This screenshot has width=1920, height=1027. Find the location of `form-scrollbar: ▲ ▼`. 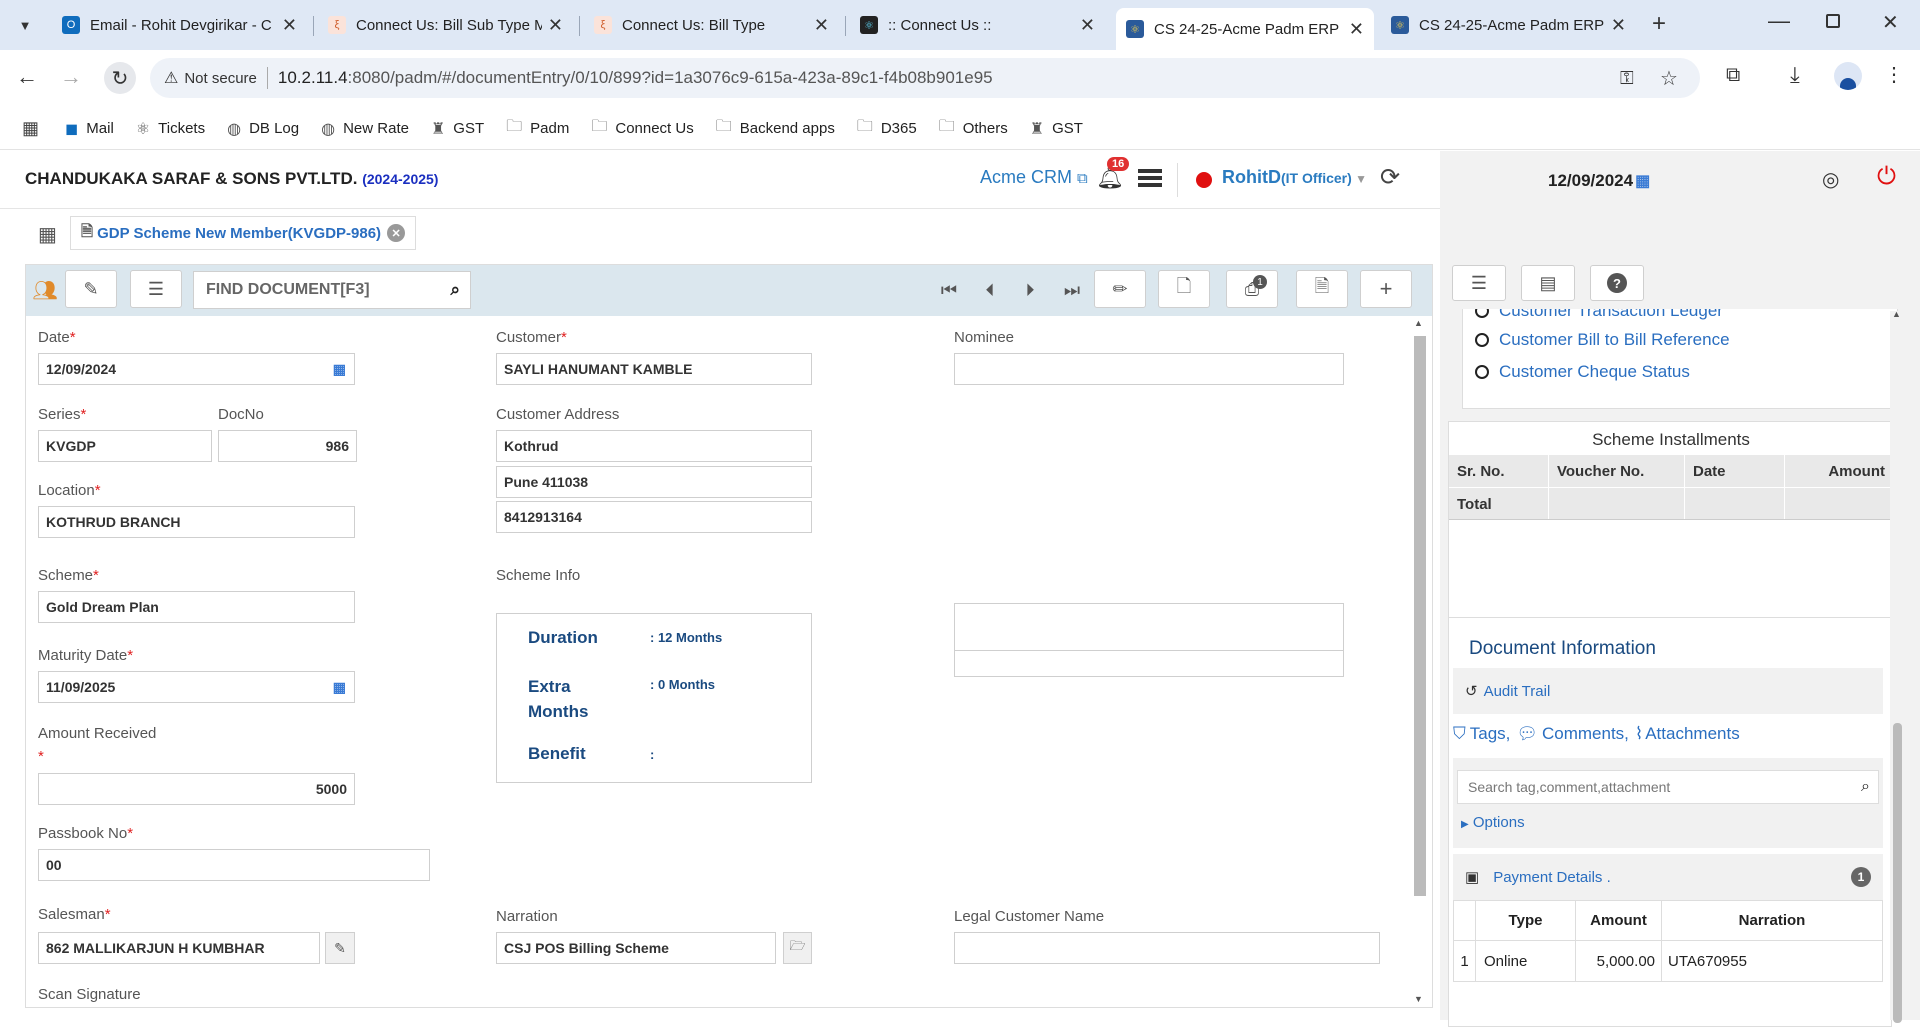

form-scrollbar: ▲ ▼ is located at coordinates (1420, 661).